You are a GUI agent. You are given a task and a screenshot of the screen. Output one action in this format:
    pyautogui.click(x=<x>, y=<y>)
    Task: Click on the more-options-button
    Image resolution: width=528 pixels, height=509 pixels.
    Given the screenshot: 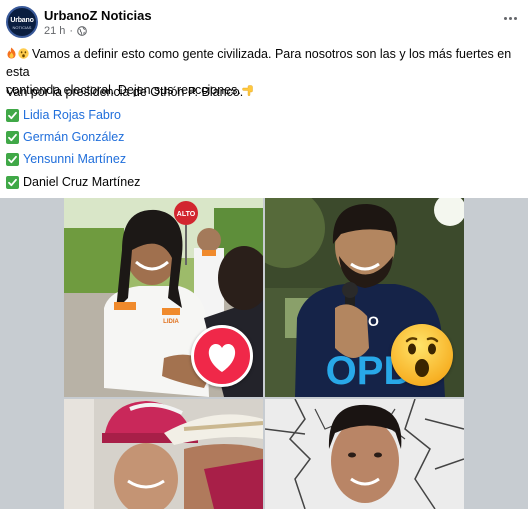 What is the action you would take?
    pyautogui.click(x=510, y=18)
    